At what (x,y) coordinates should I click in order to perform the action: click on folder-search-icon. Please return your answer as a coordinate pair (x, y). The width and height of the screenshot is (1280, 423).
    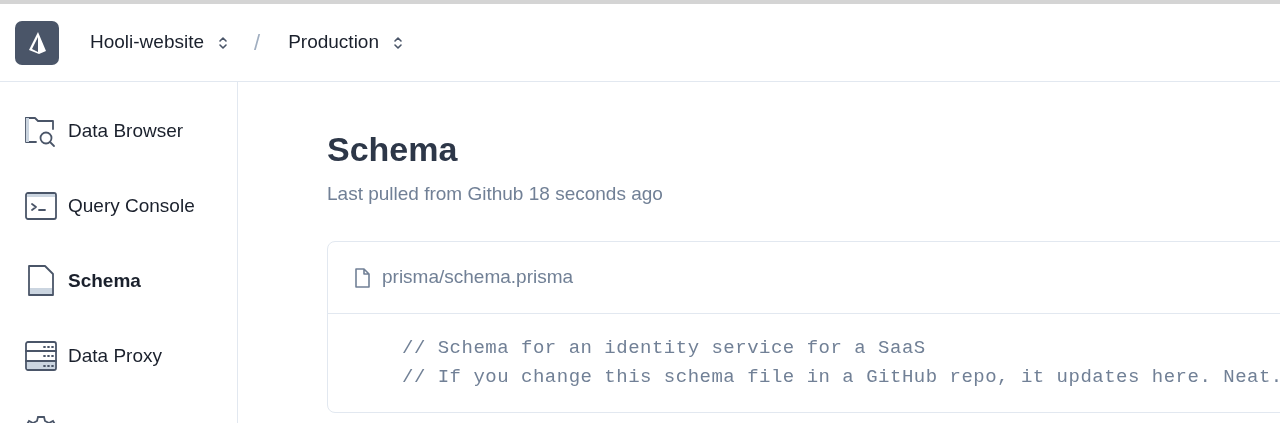
    Looking at the image, I should click on (41, 131).